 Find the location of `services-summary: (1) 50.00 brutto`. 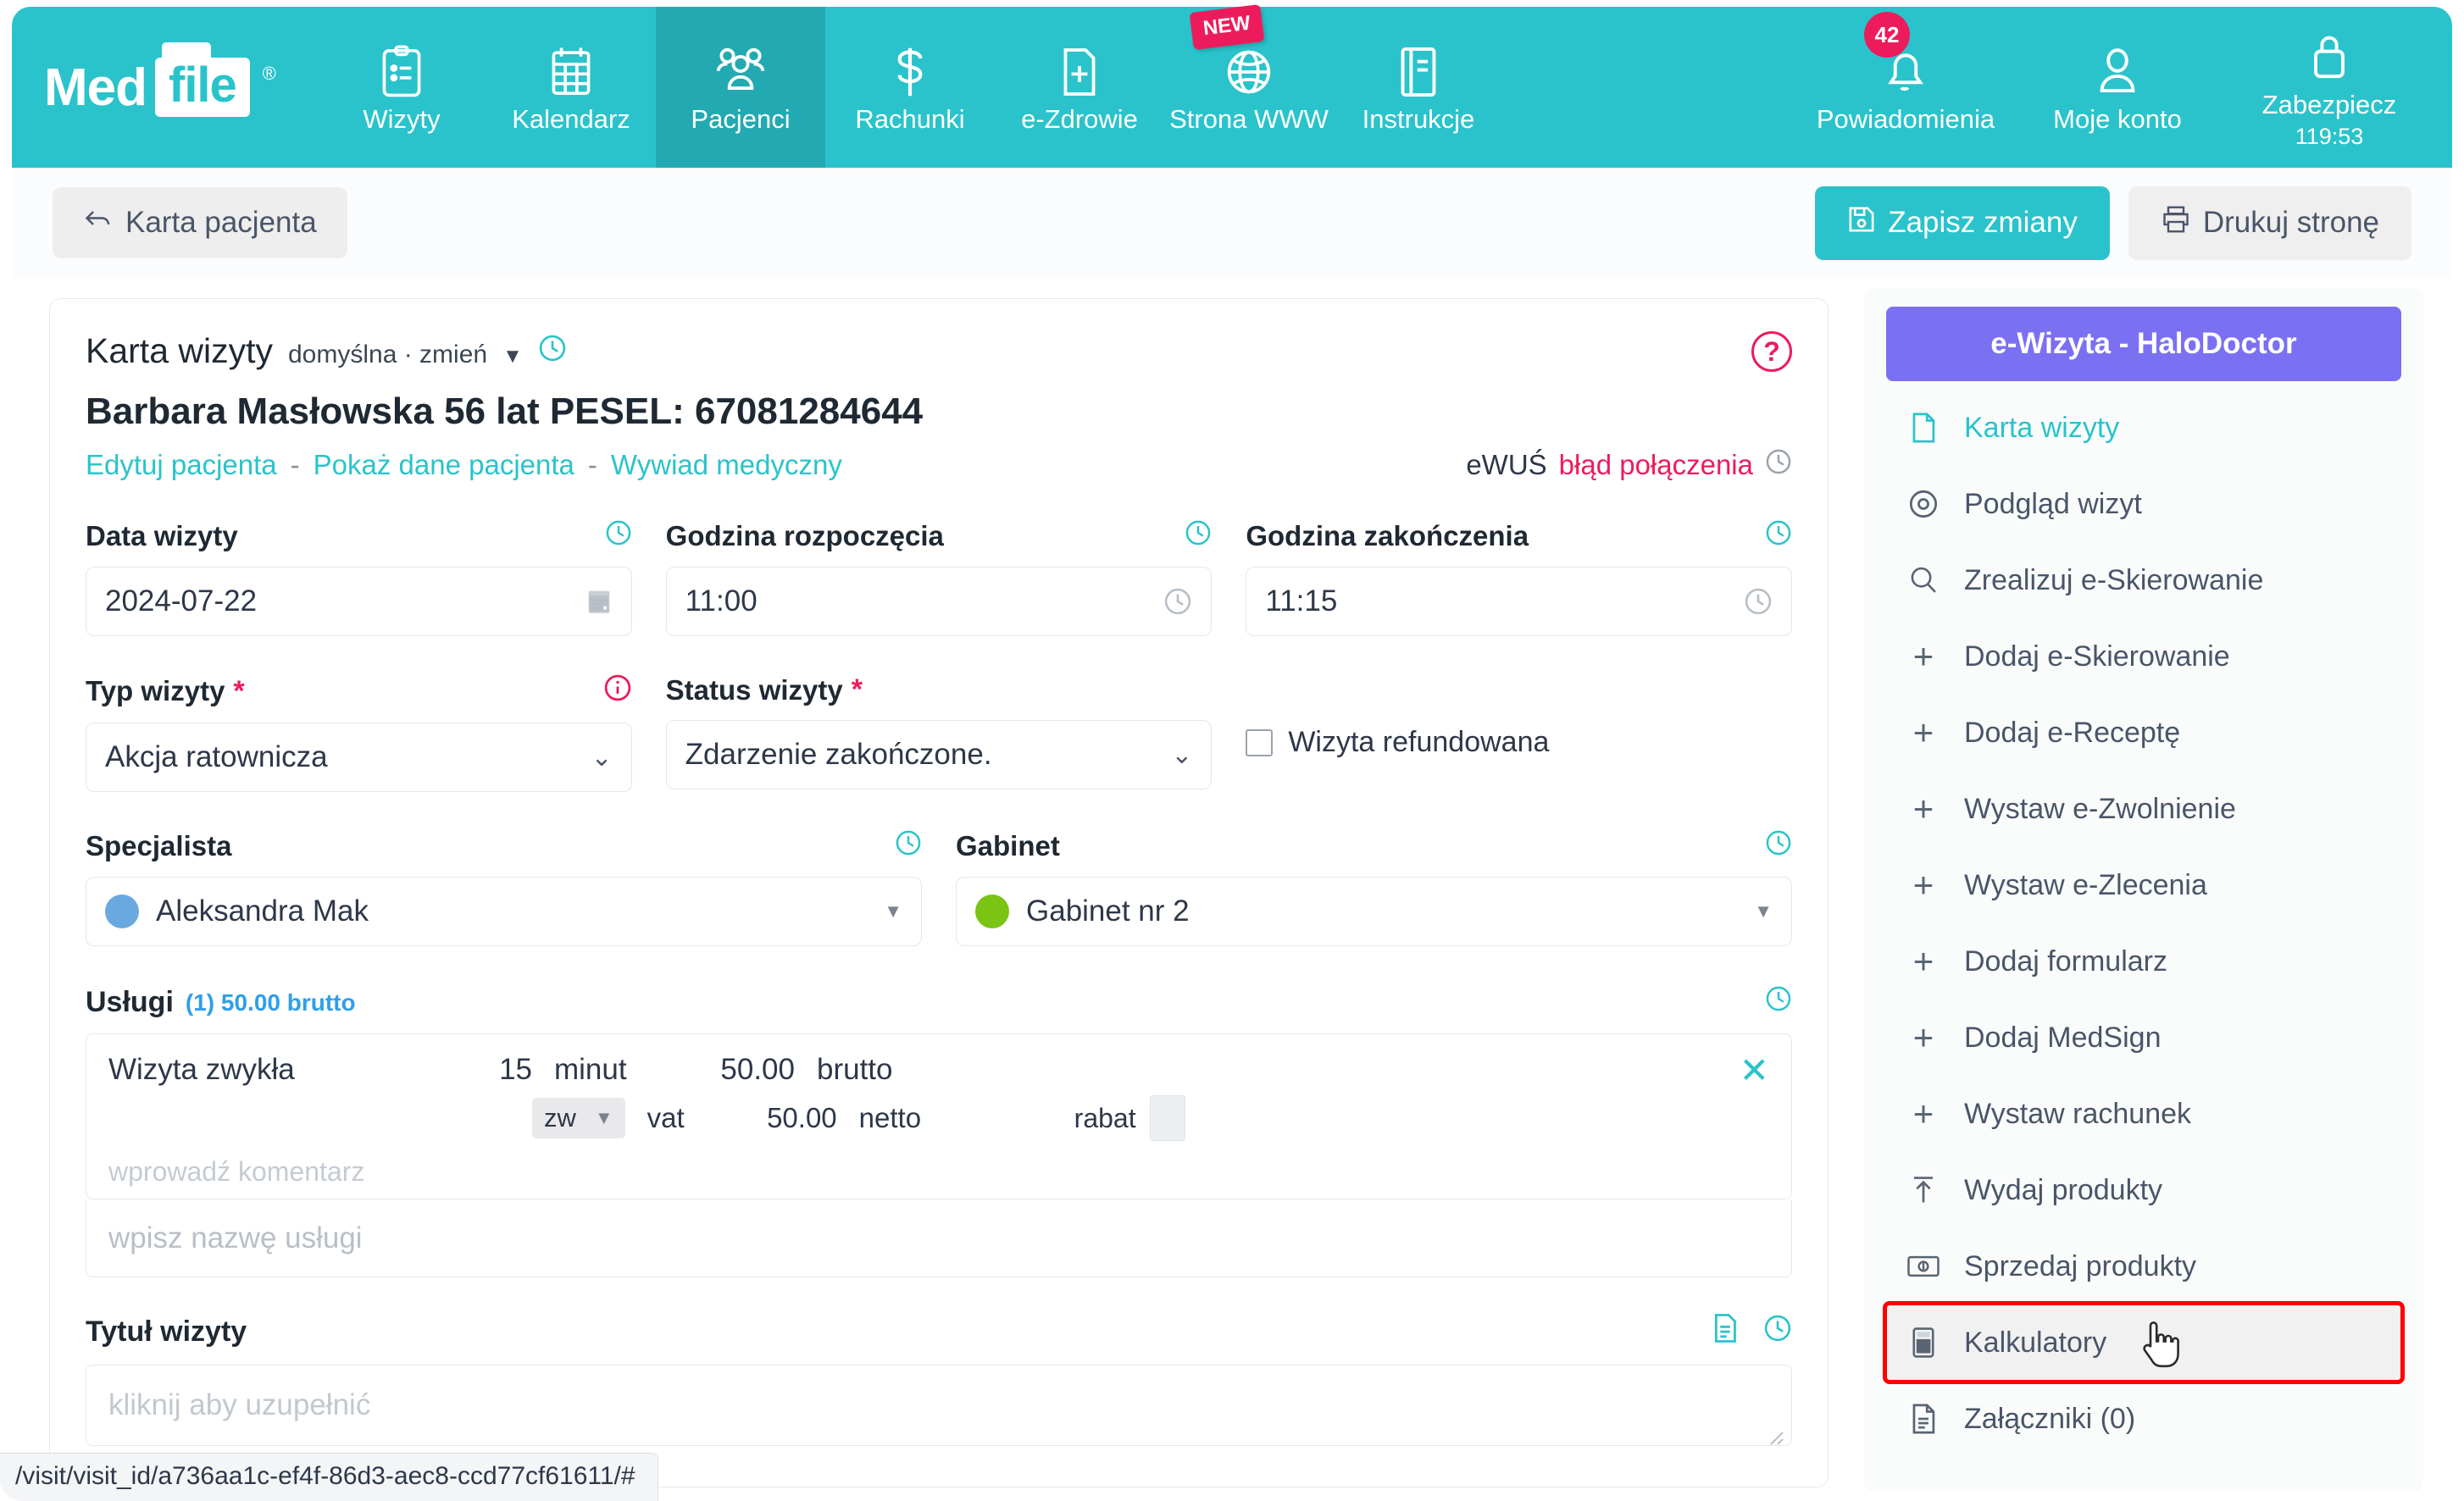

services-summary: (1) 50.00 brutto is located at coordinates (271, 1002).